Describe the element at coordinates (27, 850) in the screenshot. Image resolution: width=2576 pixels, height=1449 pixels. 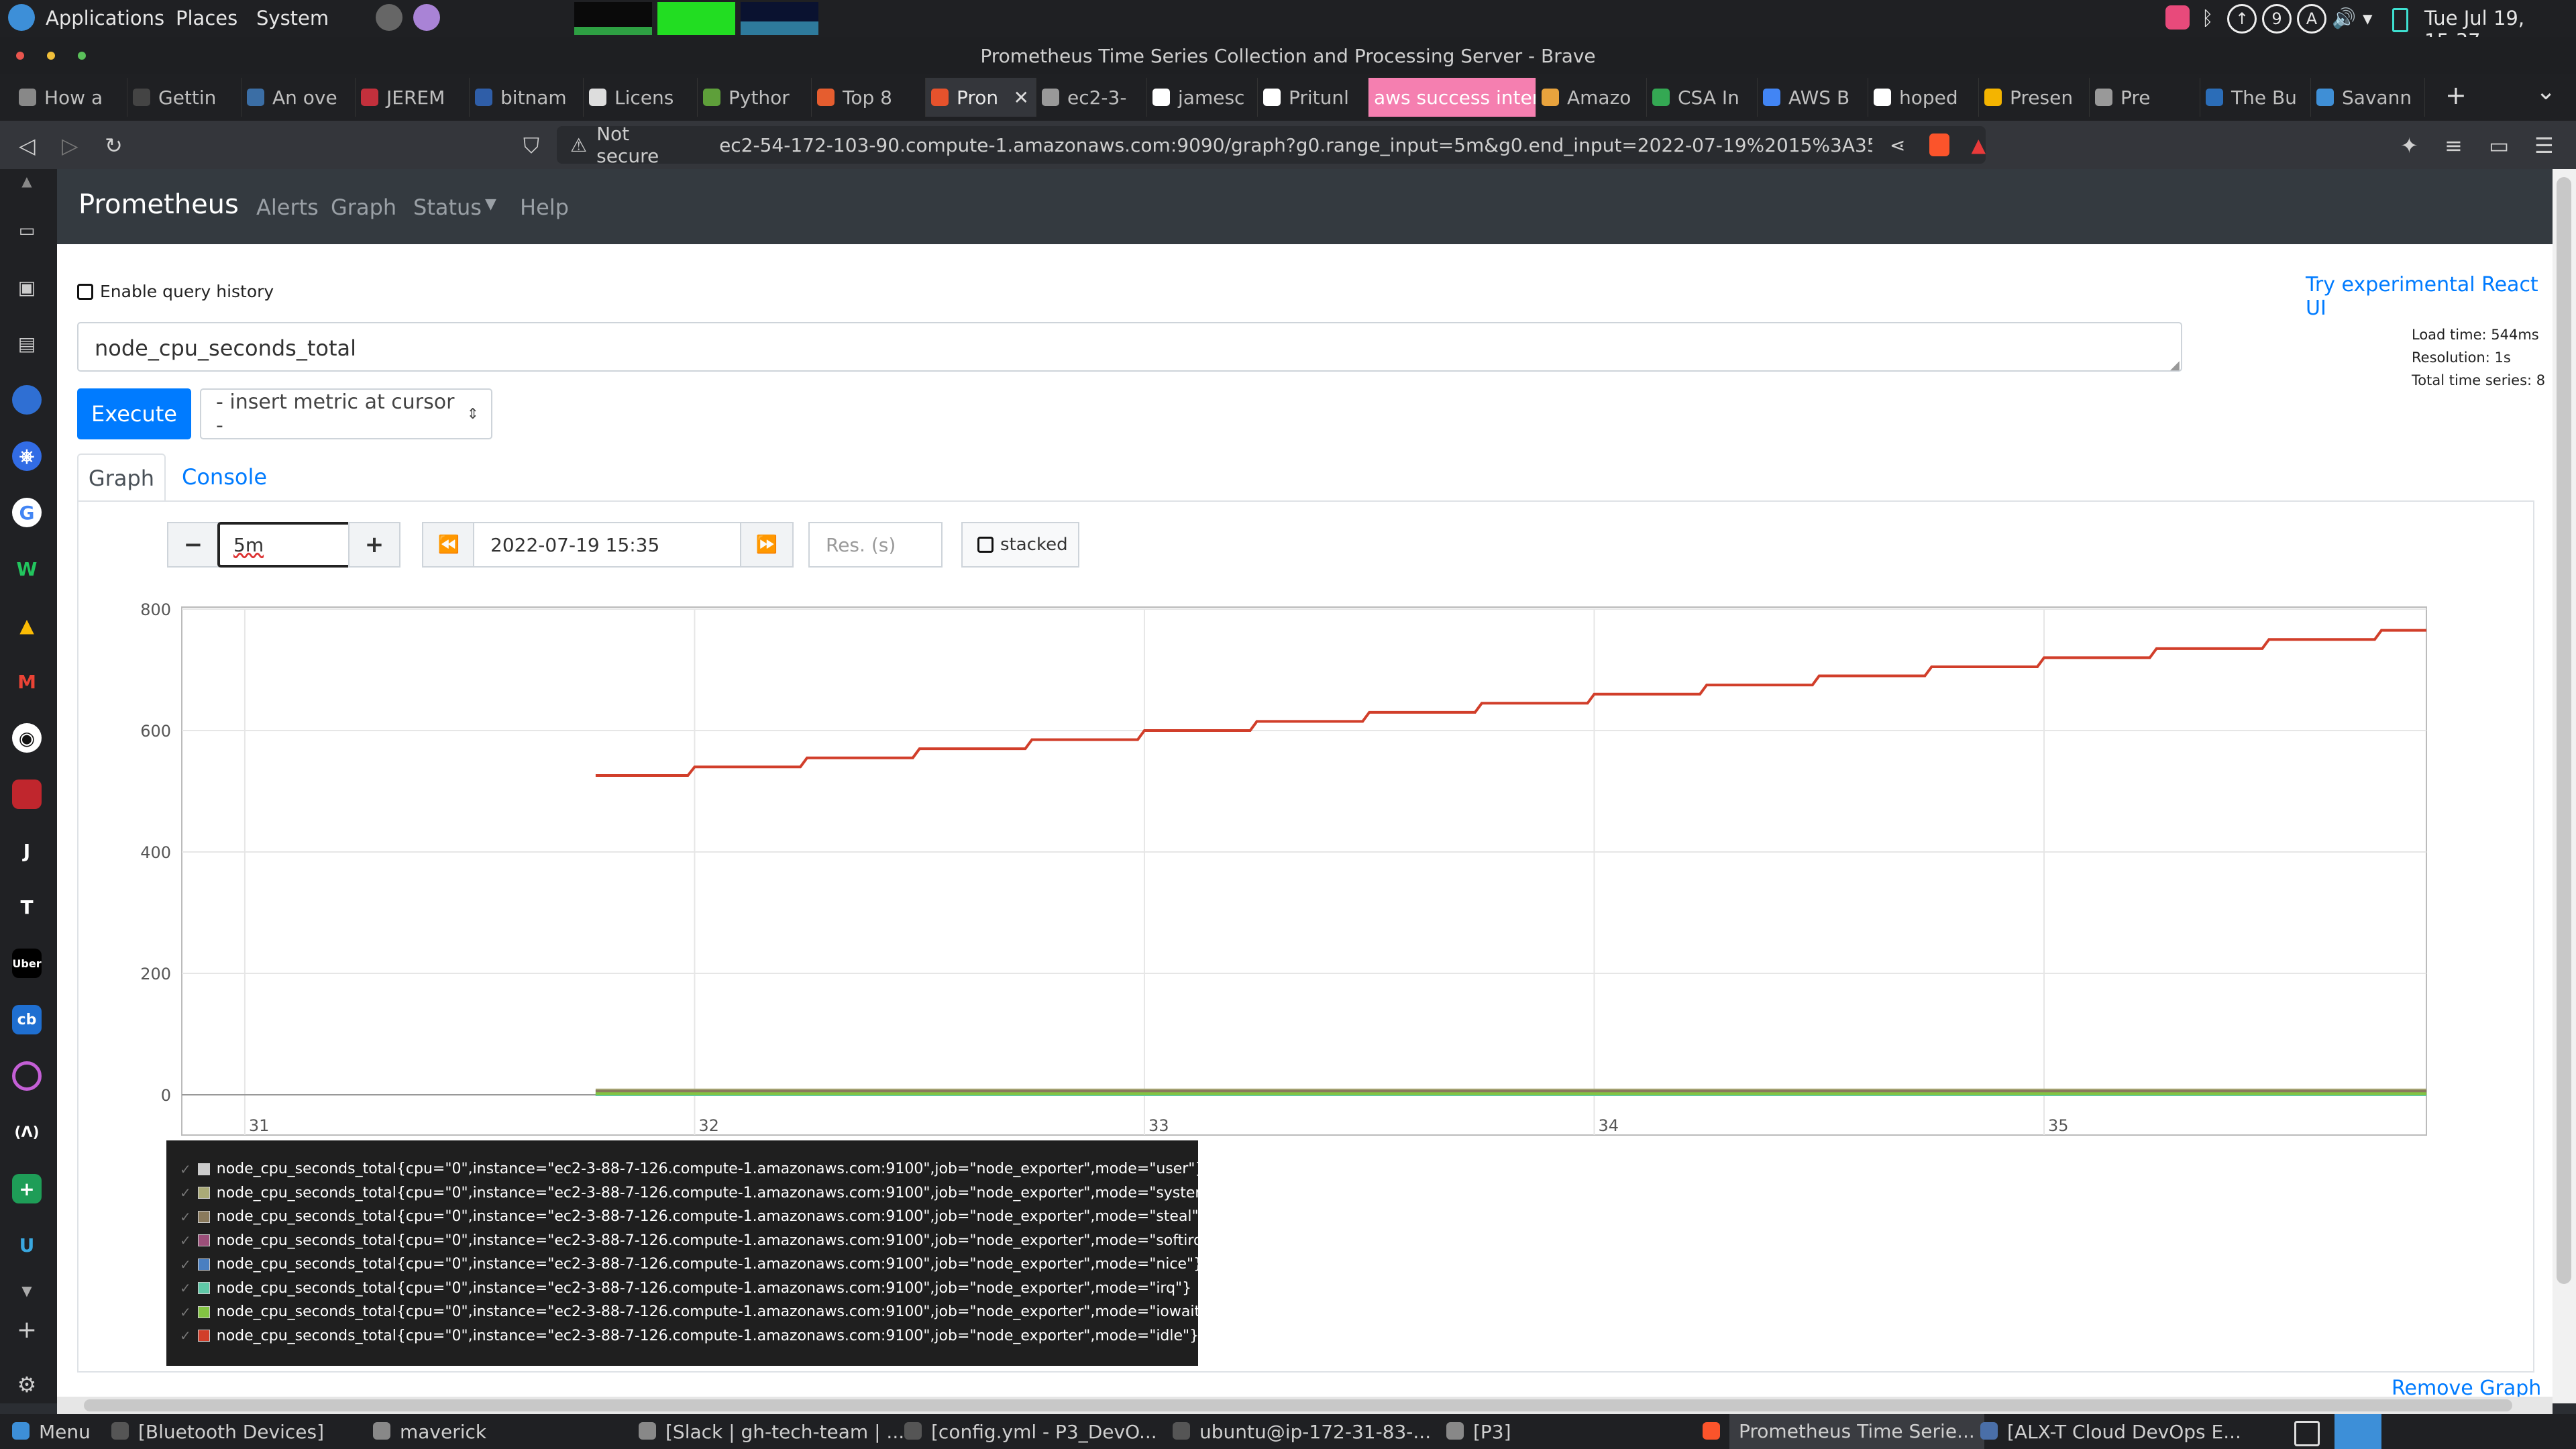
I see `sidebar-j-icon: J` at that location.